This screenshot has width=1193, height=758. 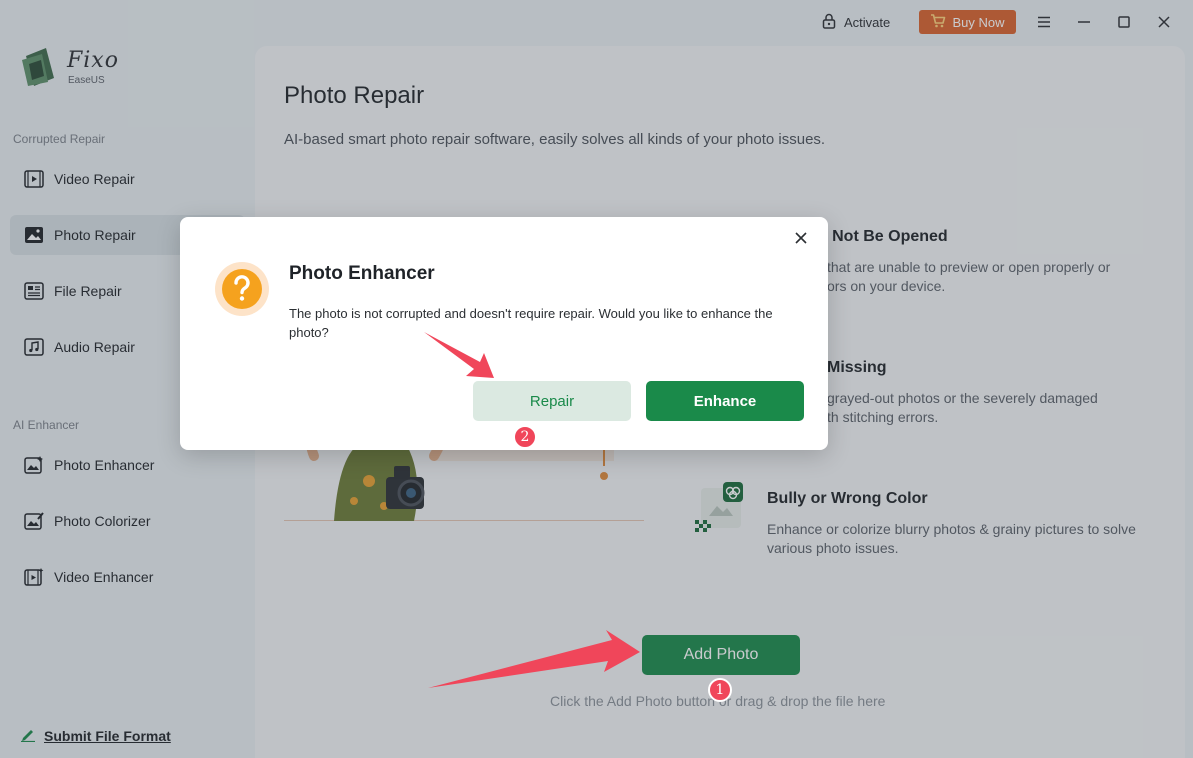 What do you see at coordinates (242, 289) in the screenshot?
I see `question-icon` at bounding box center [242, 289].